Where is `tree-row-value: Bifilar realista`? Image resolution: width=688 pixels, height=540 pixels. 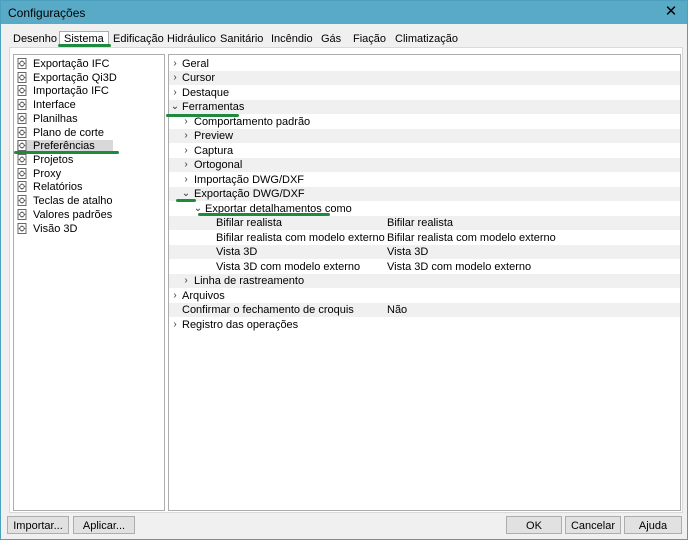
tree-row-value: Bifilar realista is located at coordinates (420, 223).